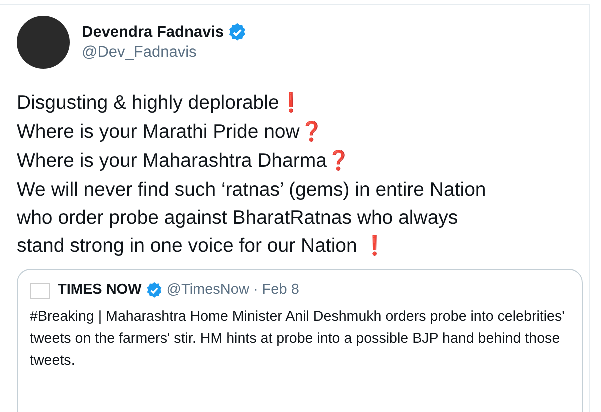  What do you see at coordinates (184, 161) in the screenshot?
I see `tweet-text-line: Where is your Maharashtra Dharma❓` at bounding box center [184, 161].